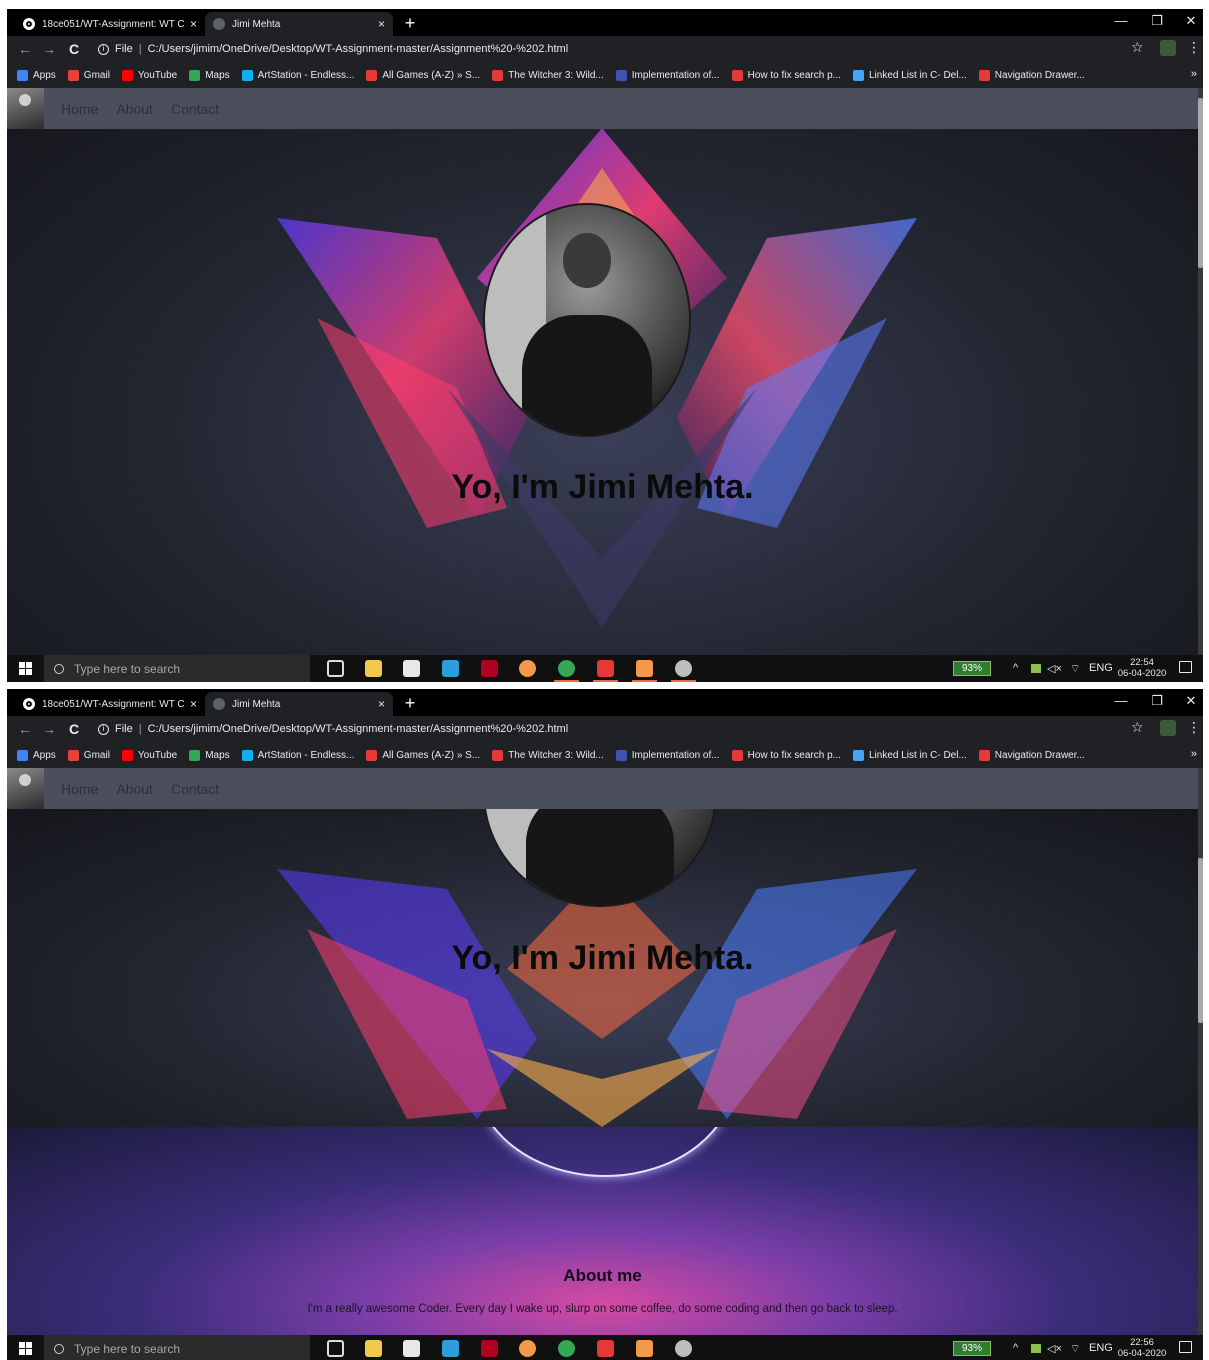 This screenshot has width=1209, height=1360. Describe the element at coordinates (644, 1348) in the screenshot. I see `sublime-icon` at that location.